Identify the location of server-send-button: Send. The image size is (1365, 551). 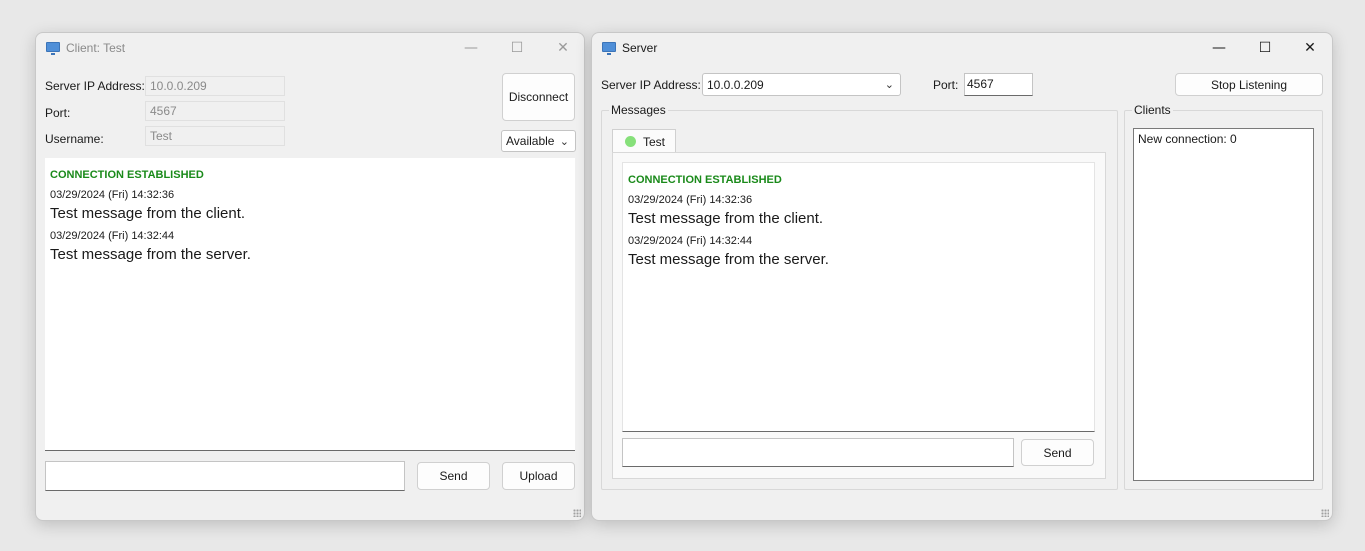
(1057, 452).